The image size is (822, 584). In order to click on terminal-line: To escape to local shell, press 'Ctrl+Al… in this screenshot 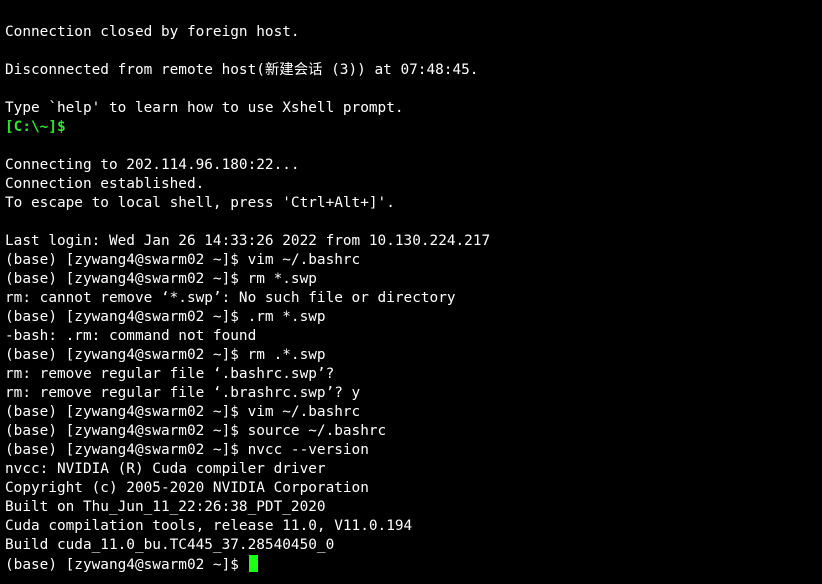, I will do `click(200, 203)`.